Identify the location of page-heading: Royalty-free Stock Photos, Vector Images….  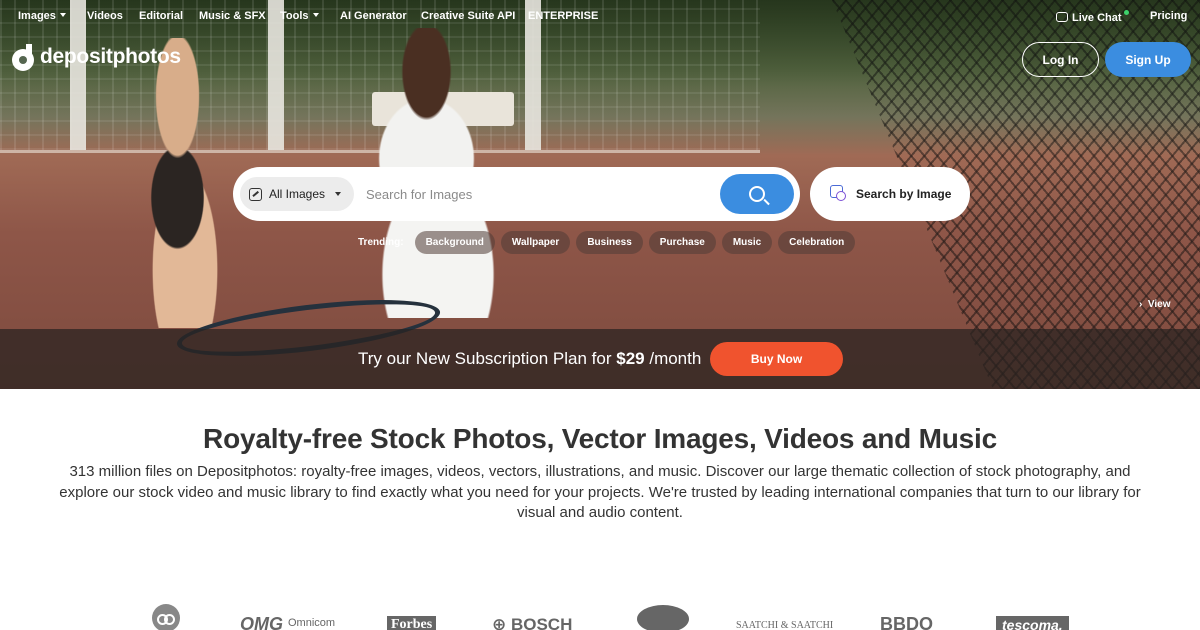
(600, 438).